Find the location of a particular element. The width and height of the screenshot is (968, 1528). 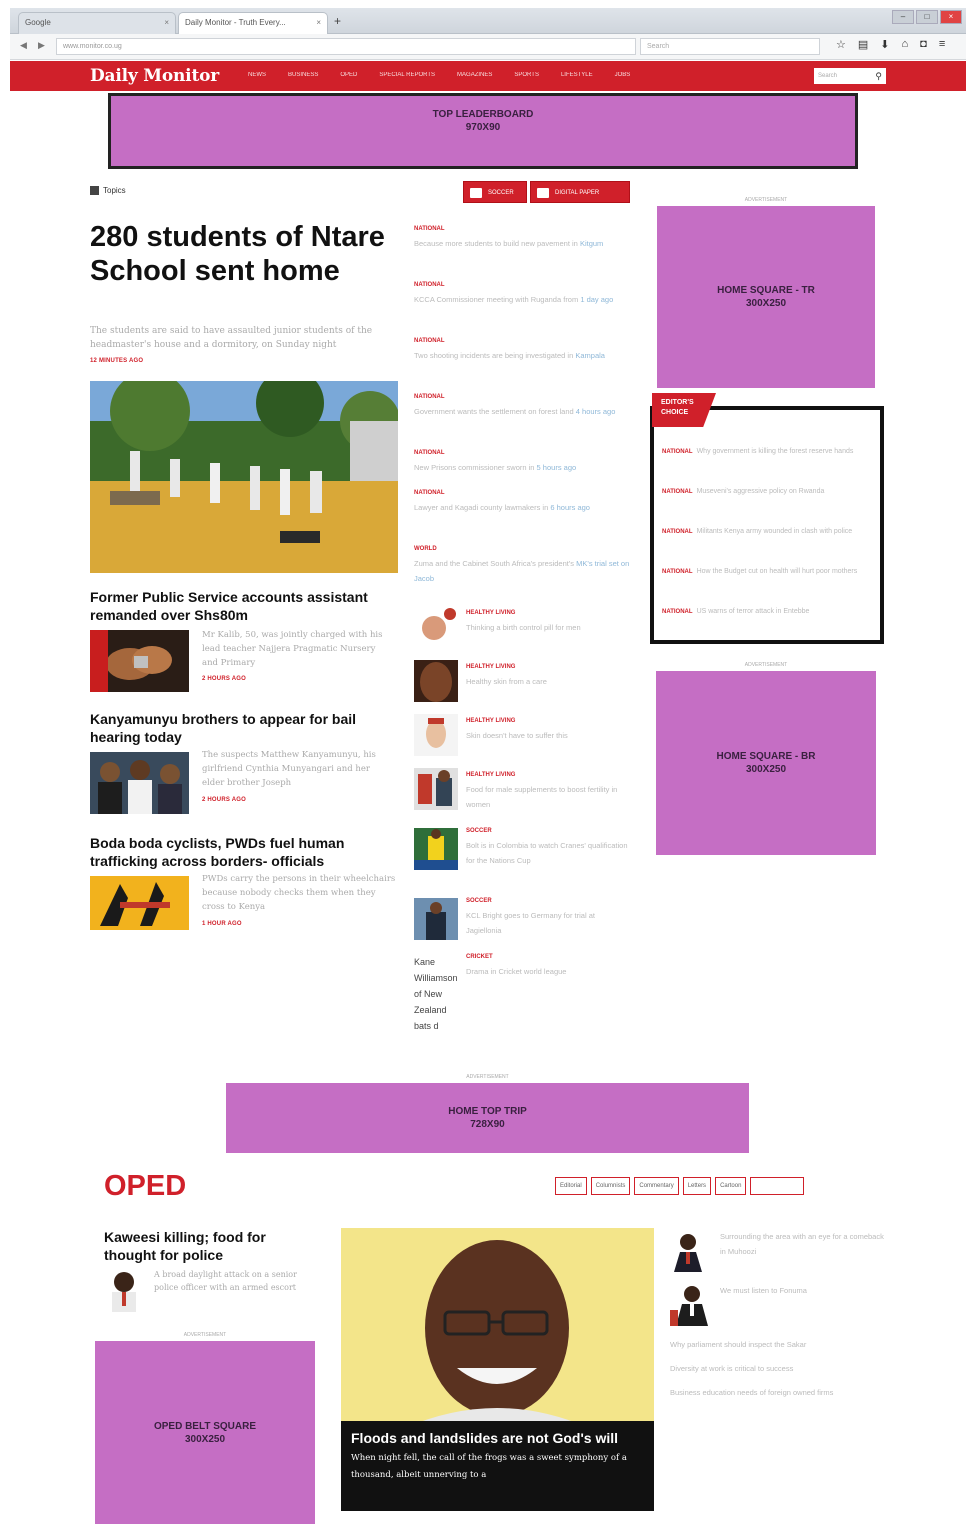

download-icon: ⬇ is located at coordinates (884, 44).